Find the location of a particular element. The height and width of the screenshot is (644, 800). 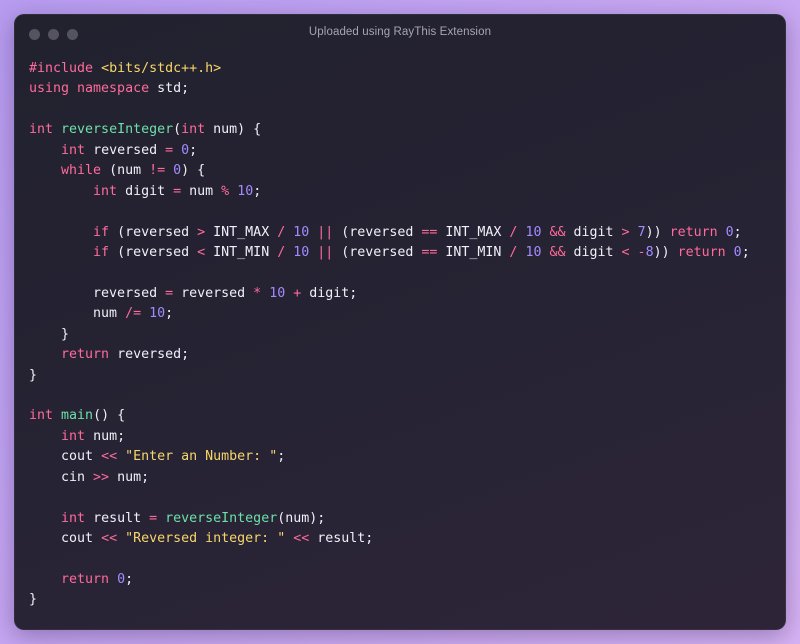

code-line: int main() { is located at coordinates (402, 416).